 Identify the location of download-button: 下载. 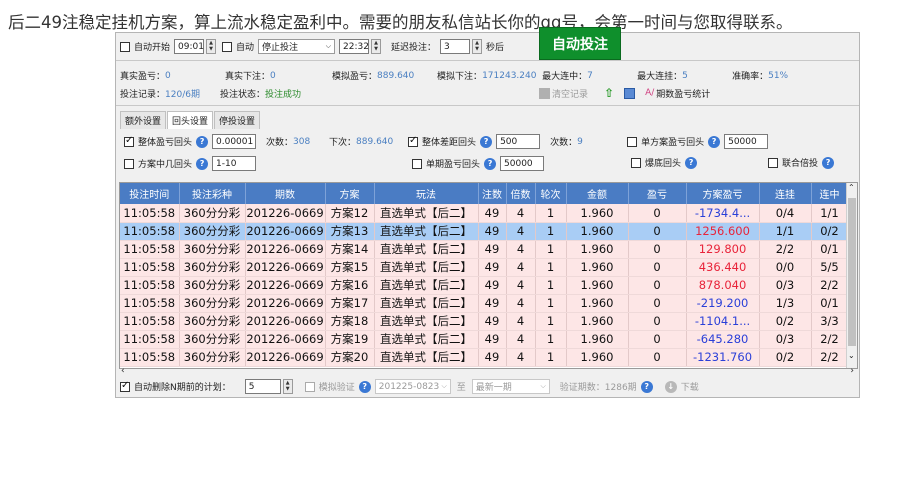
(690, 386).